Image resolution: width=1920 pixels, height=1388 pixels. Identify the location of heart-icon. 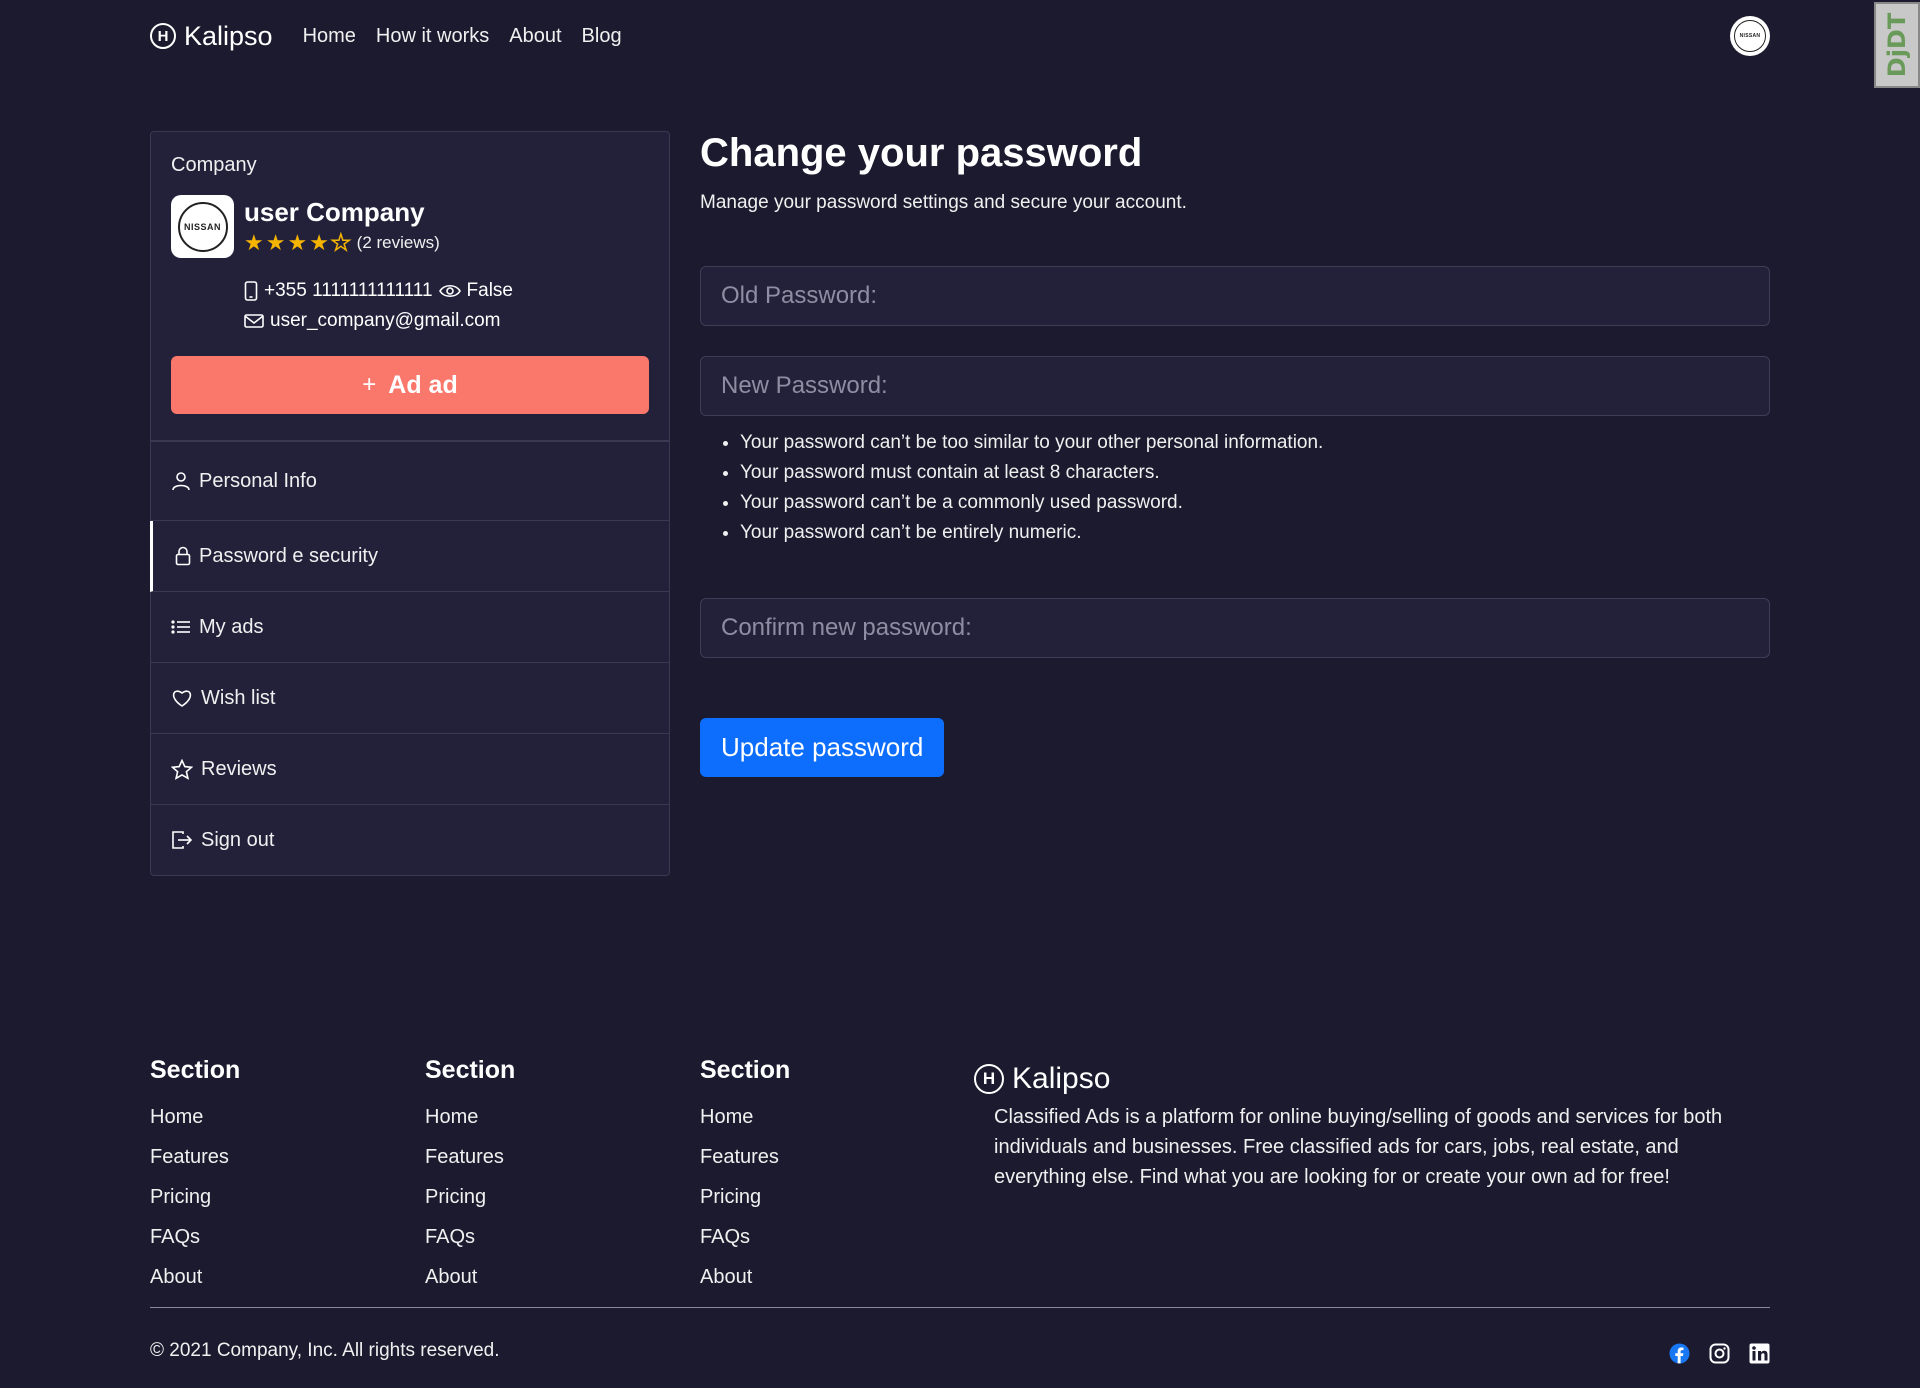
(182, 698).